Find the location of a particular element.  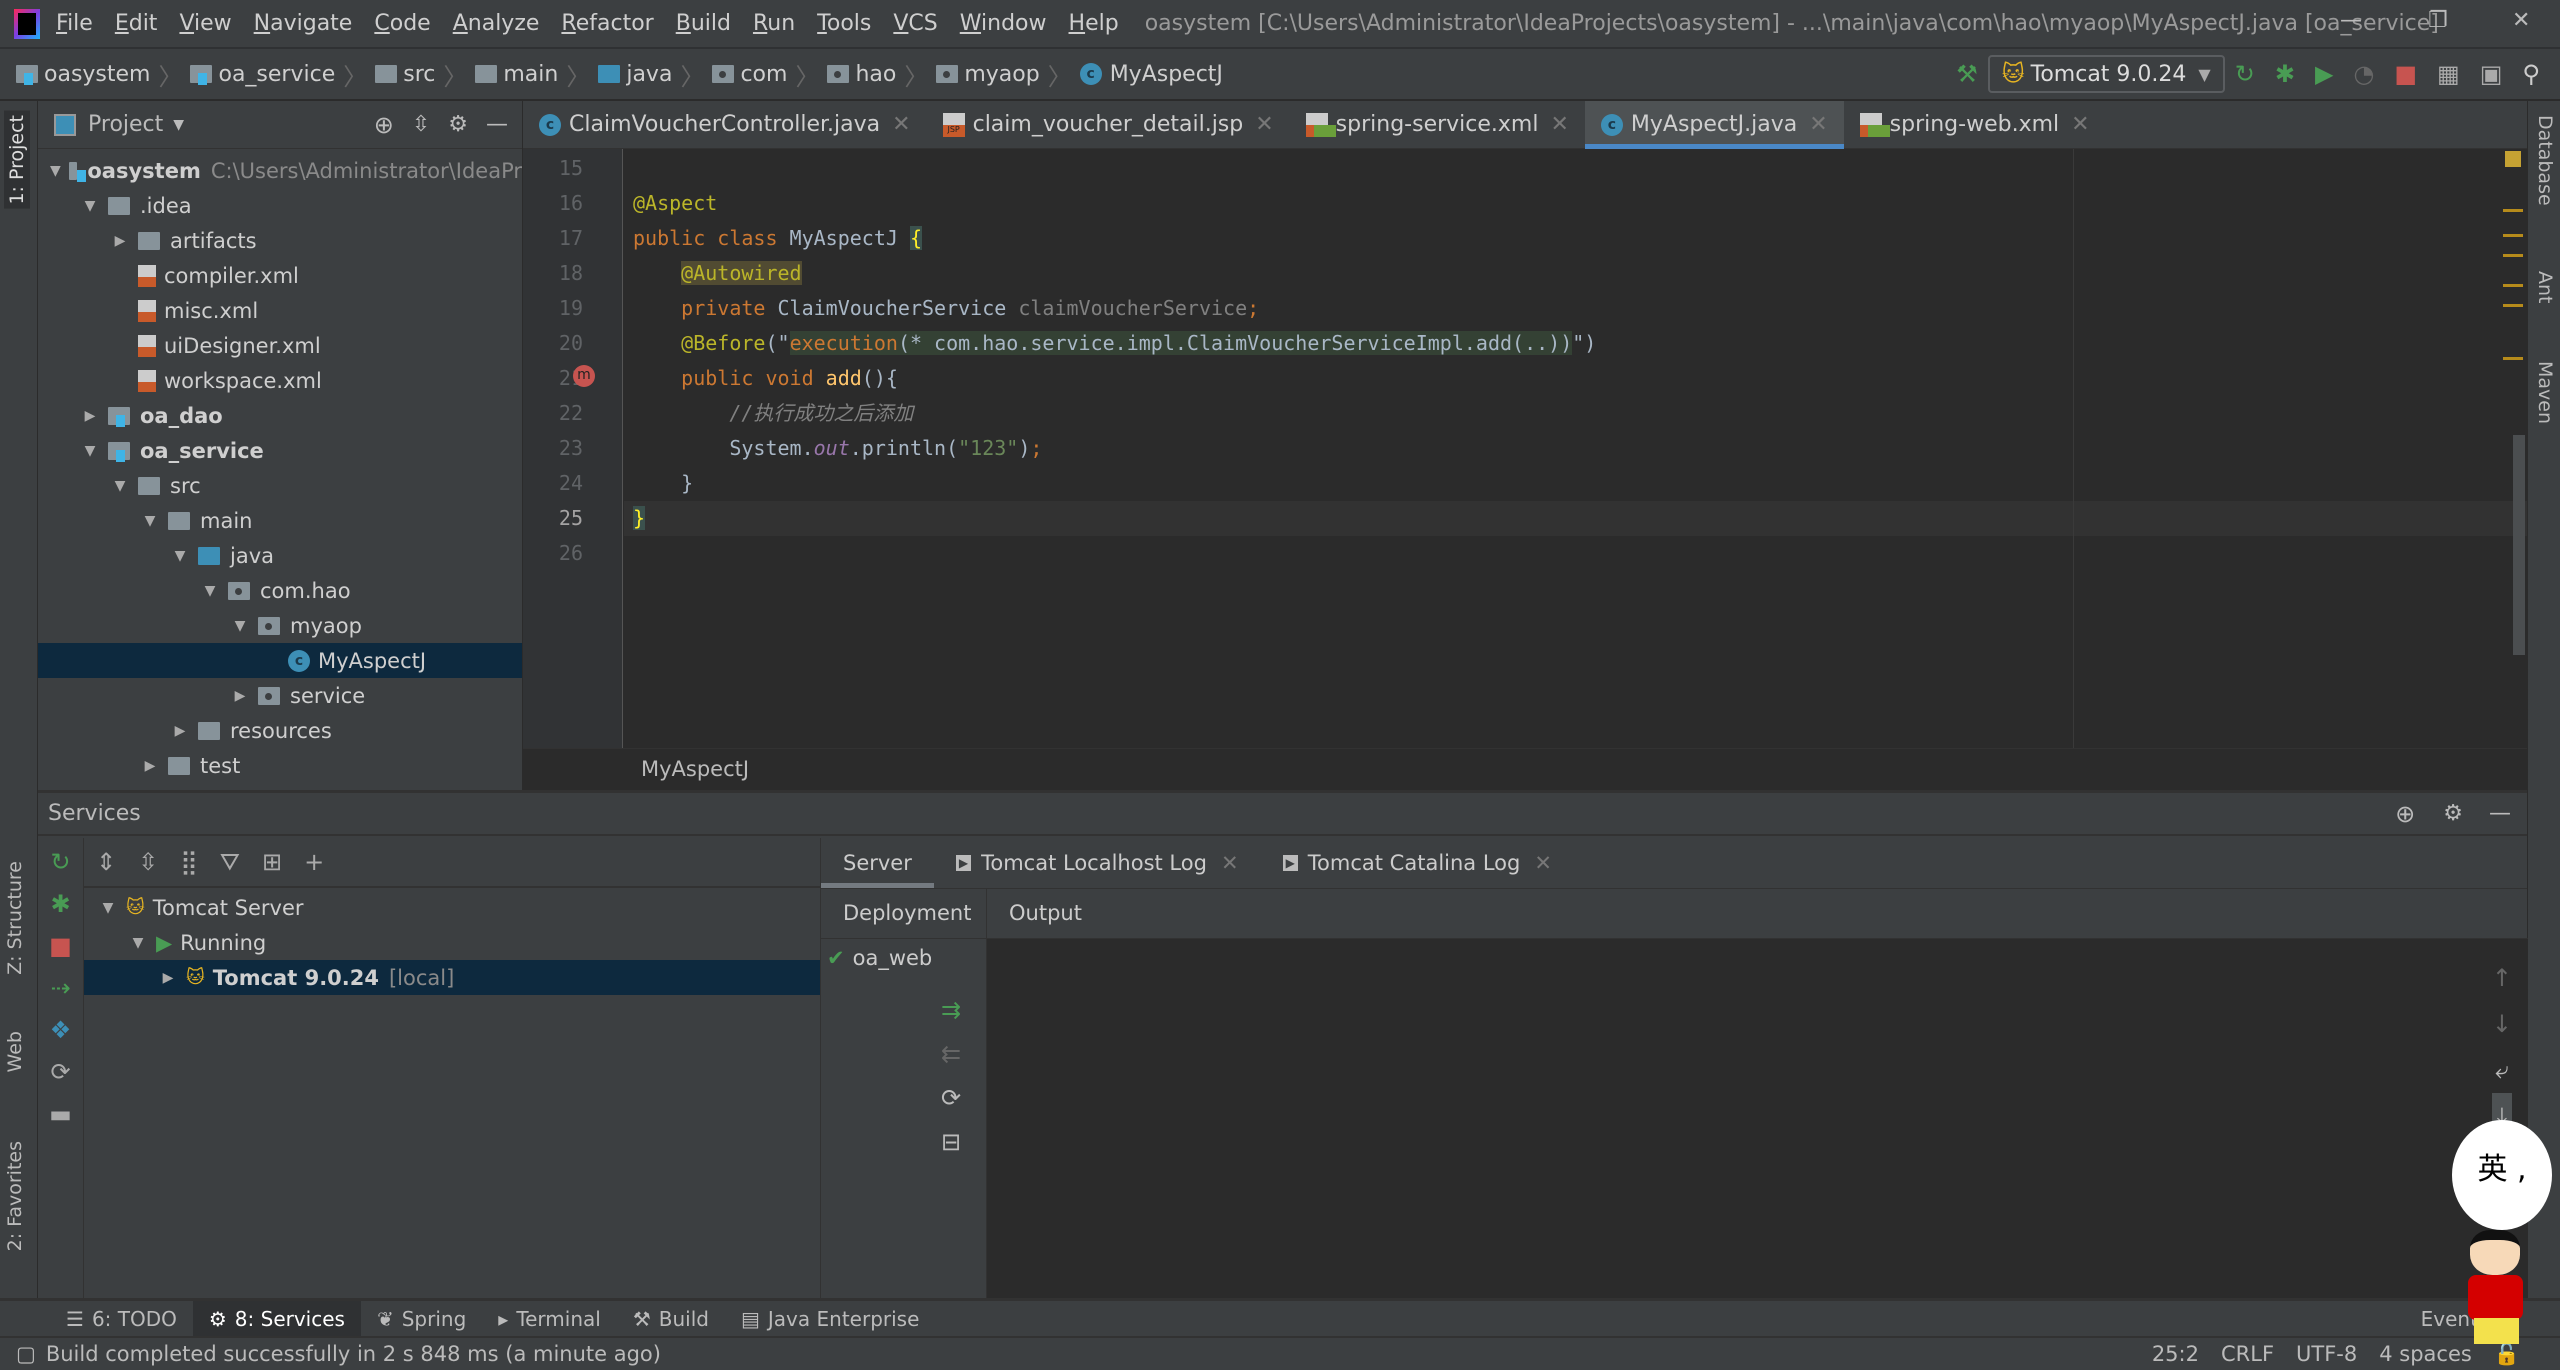

arrow-down-icon: ↓ is located at coordinates (2502, 1024).